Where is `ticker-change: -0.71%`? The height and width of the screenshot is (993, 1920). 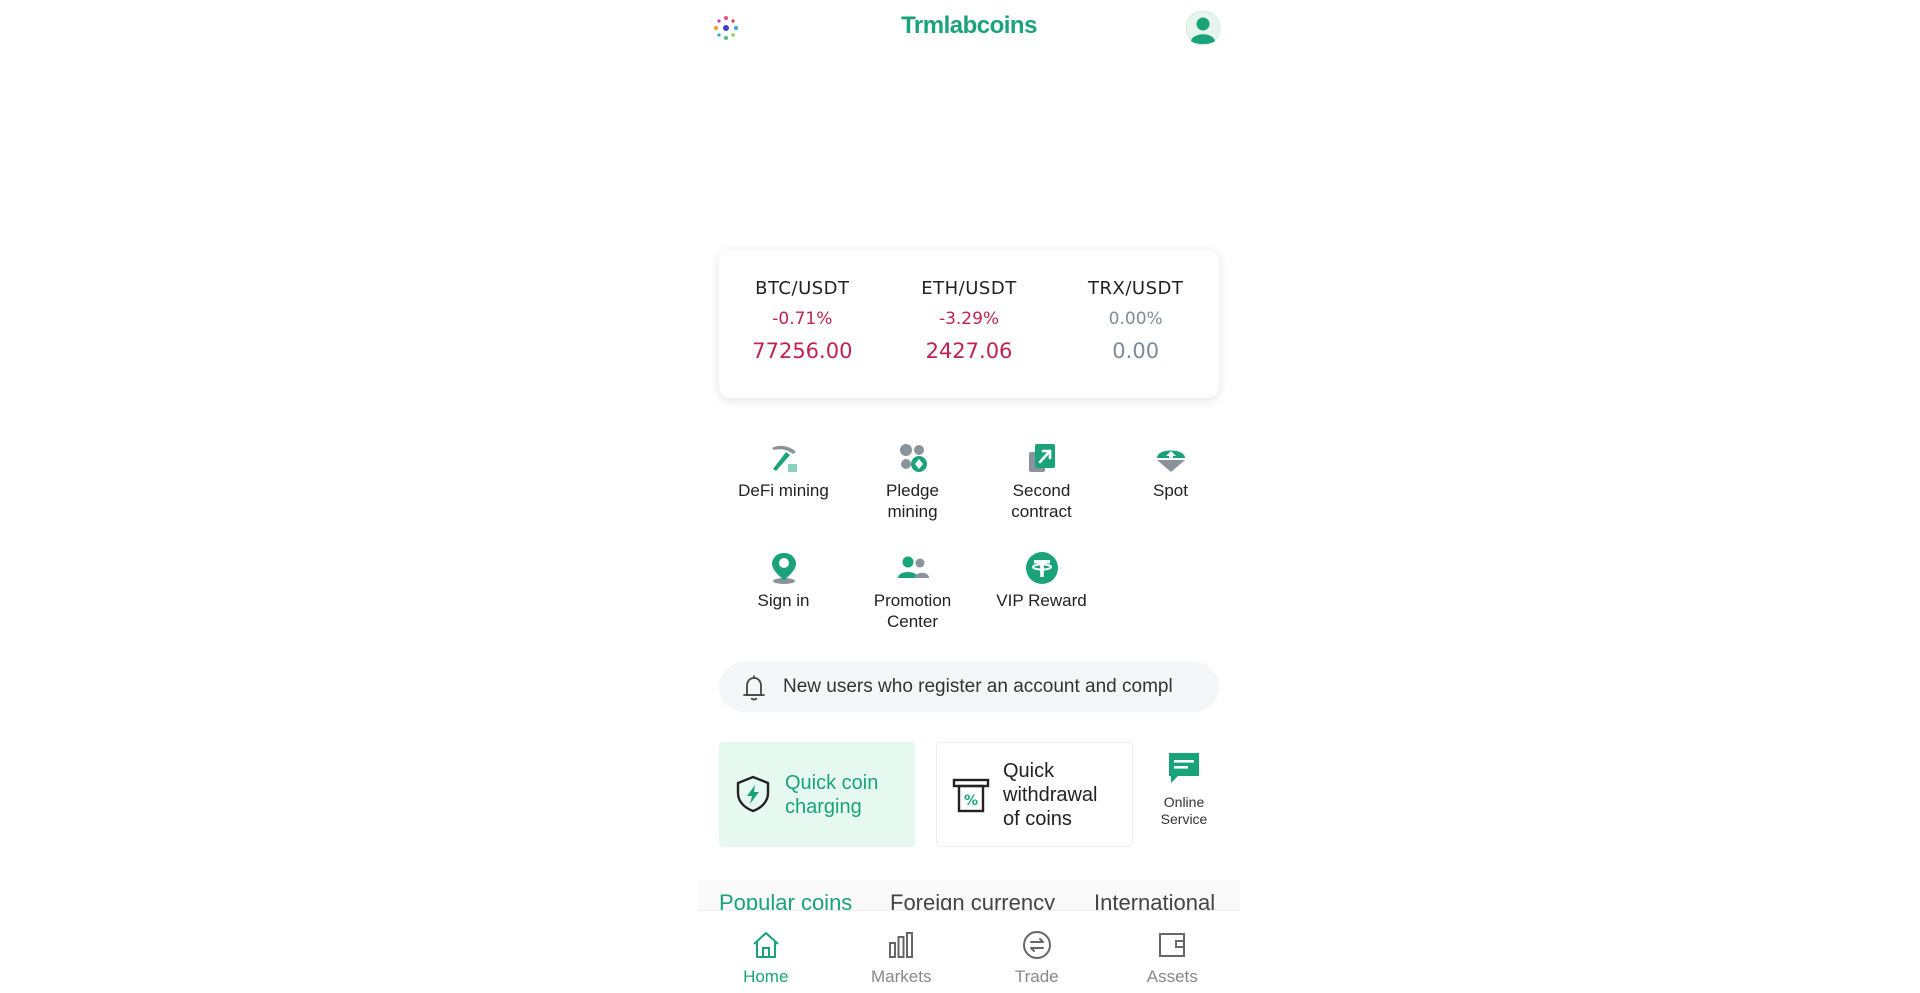 ticker-change: -0.71% is located at coordinates (802, 319).